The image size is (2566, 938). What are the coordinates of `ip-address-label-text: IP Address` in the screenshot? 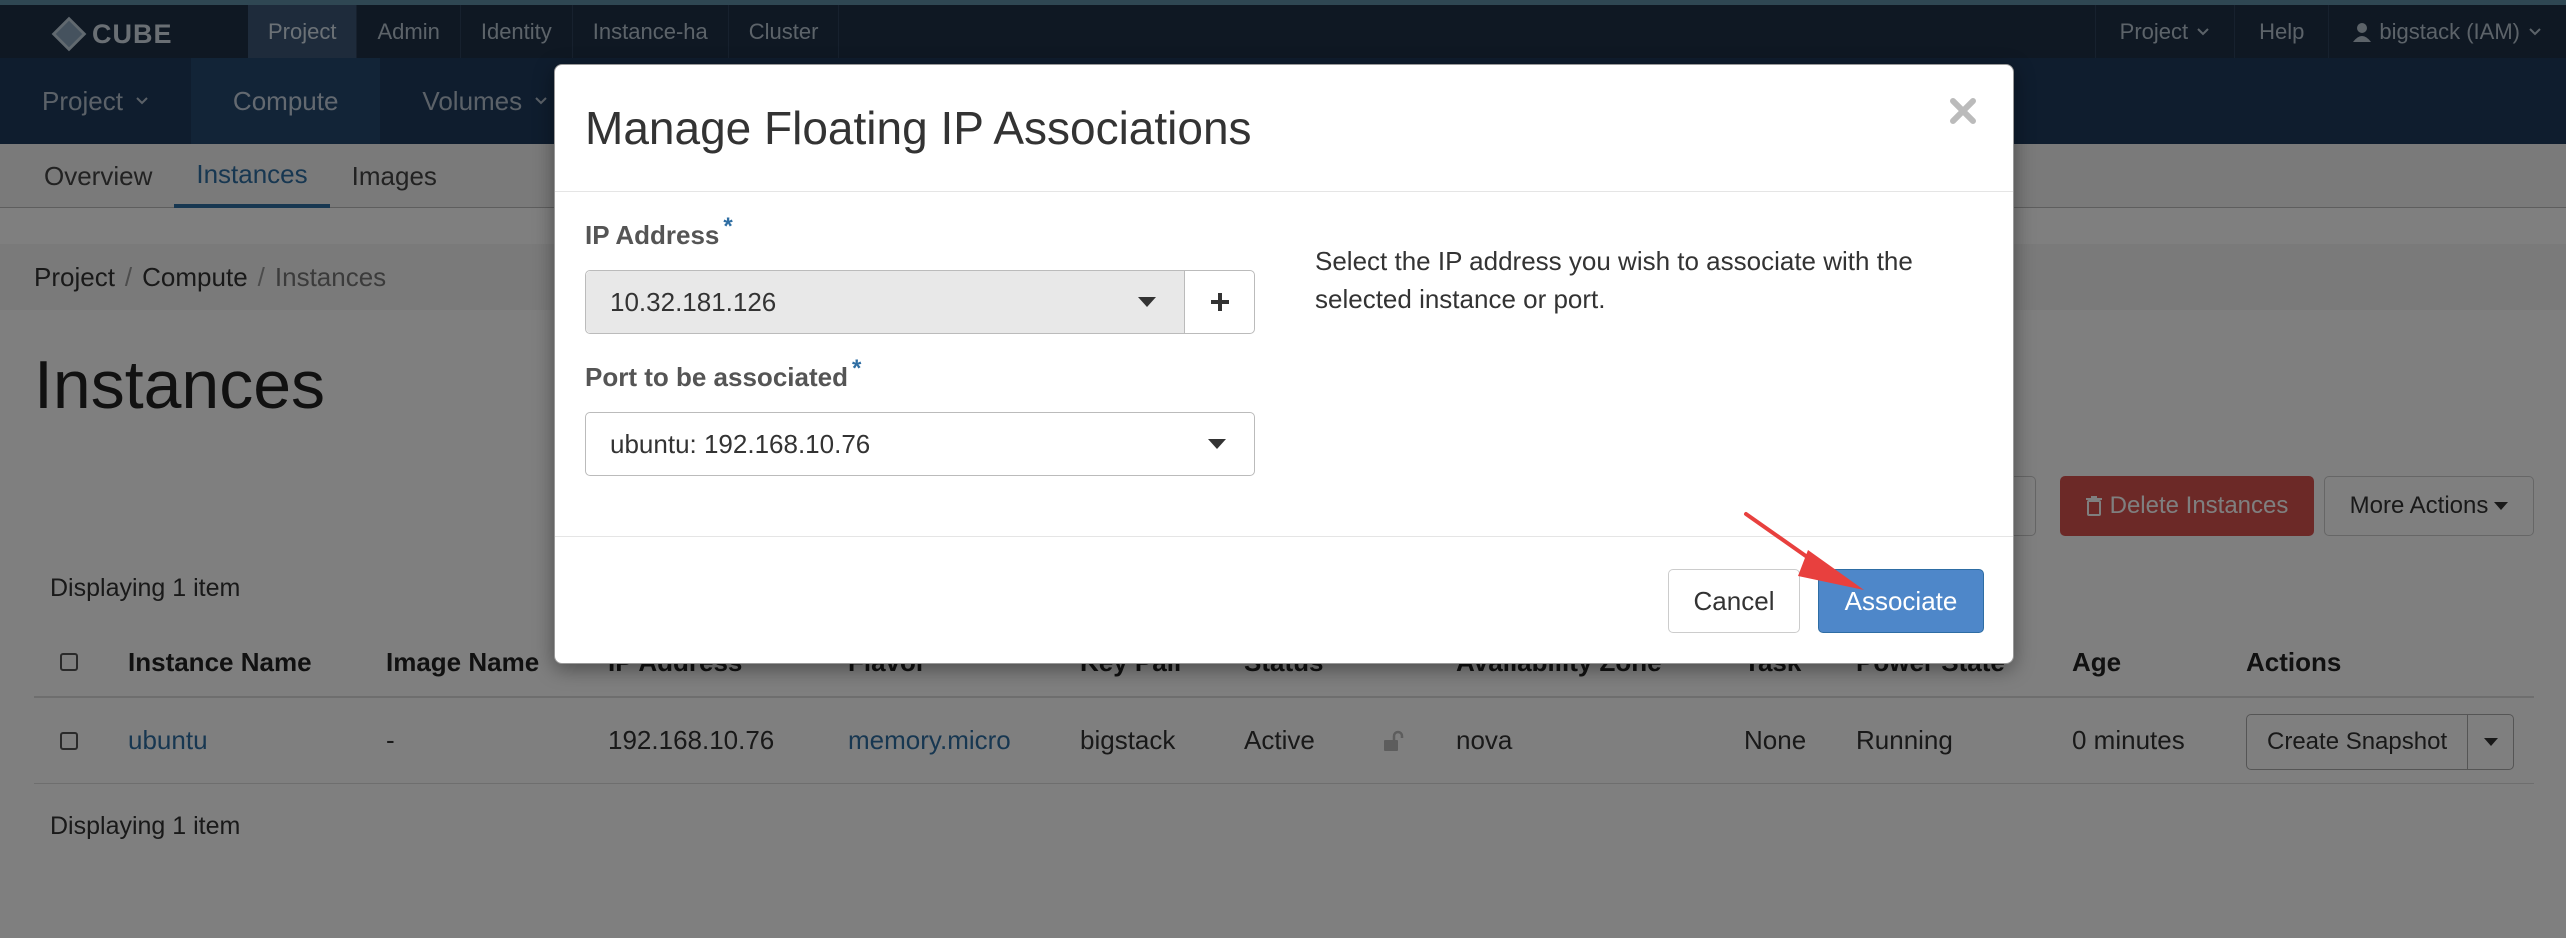 It's located at (652, 235).